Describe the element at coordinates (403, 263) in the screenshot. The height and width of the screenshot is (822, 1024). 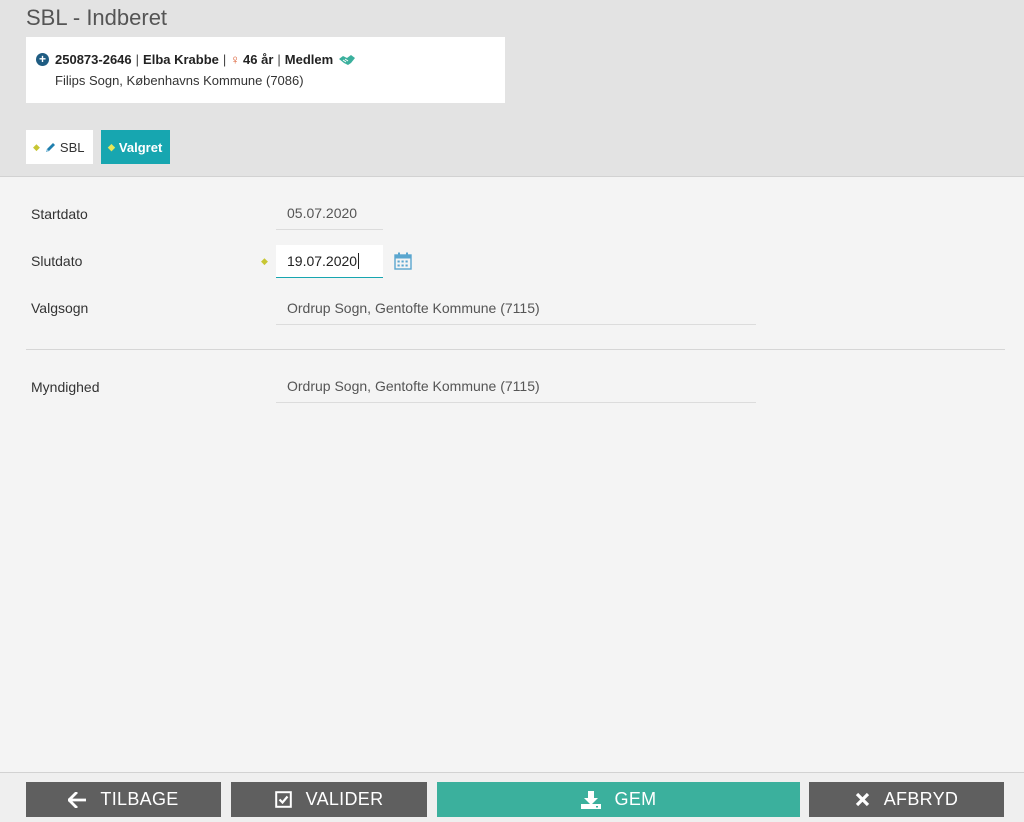
I see `calendar-icon` at that location.